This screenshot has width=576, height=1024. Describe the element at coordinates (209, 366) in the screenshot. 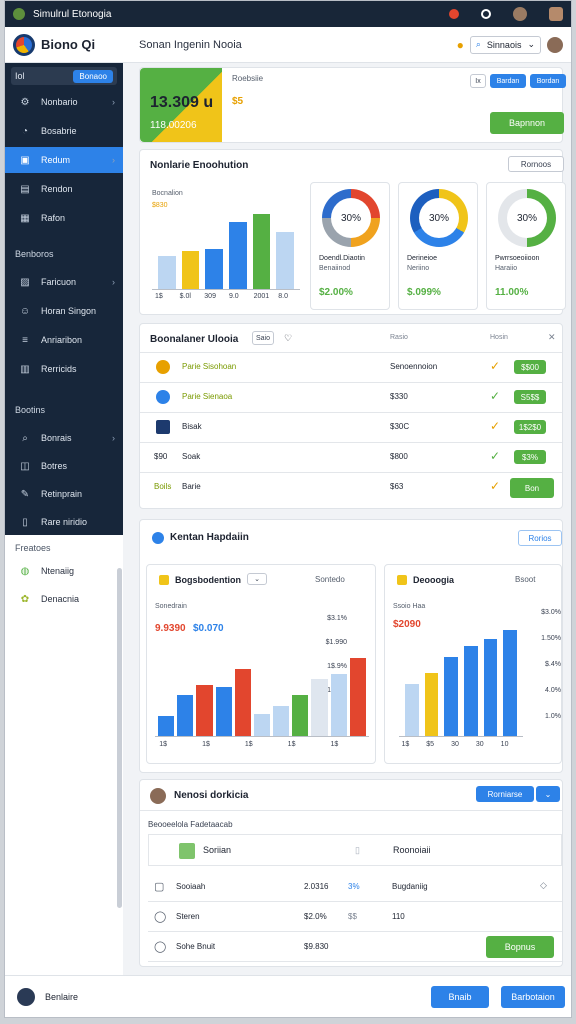

I see `row-name: Parie Sisohoan` at that location.